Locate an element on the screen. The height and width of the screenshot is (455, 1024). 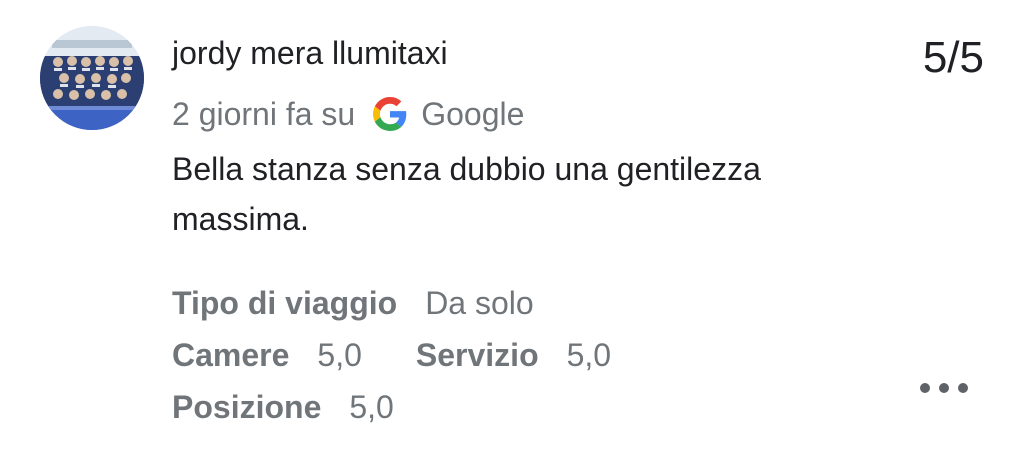
reviewer-avatar is located at coordinates (92, 78).